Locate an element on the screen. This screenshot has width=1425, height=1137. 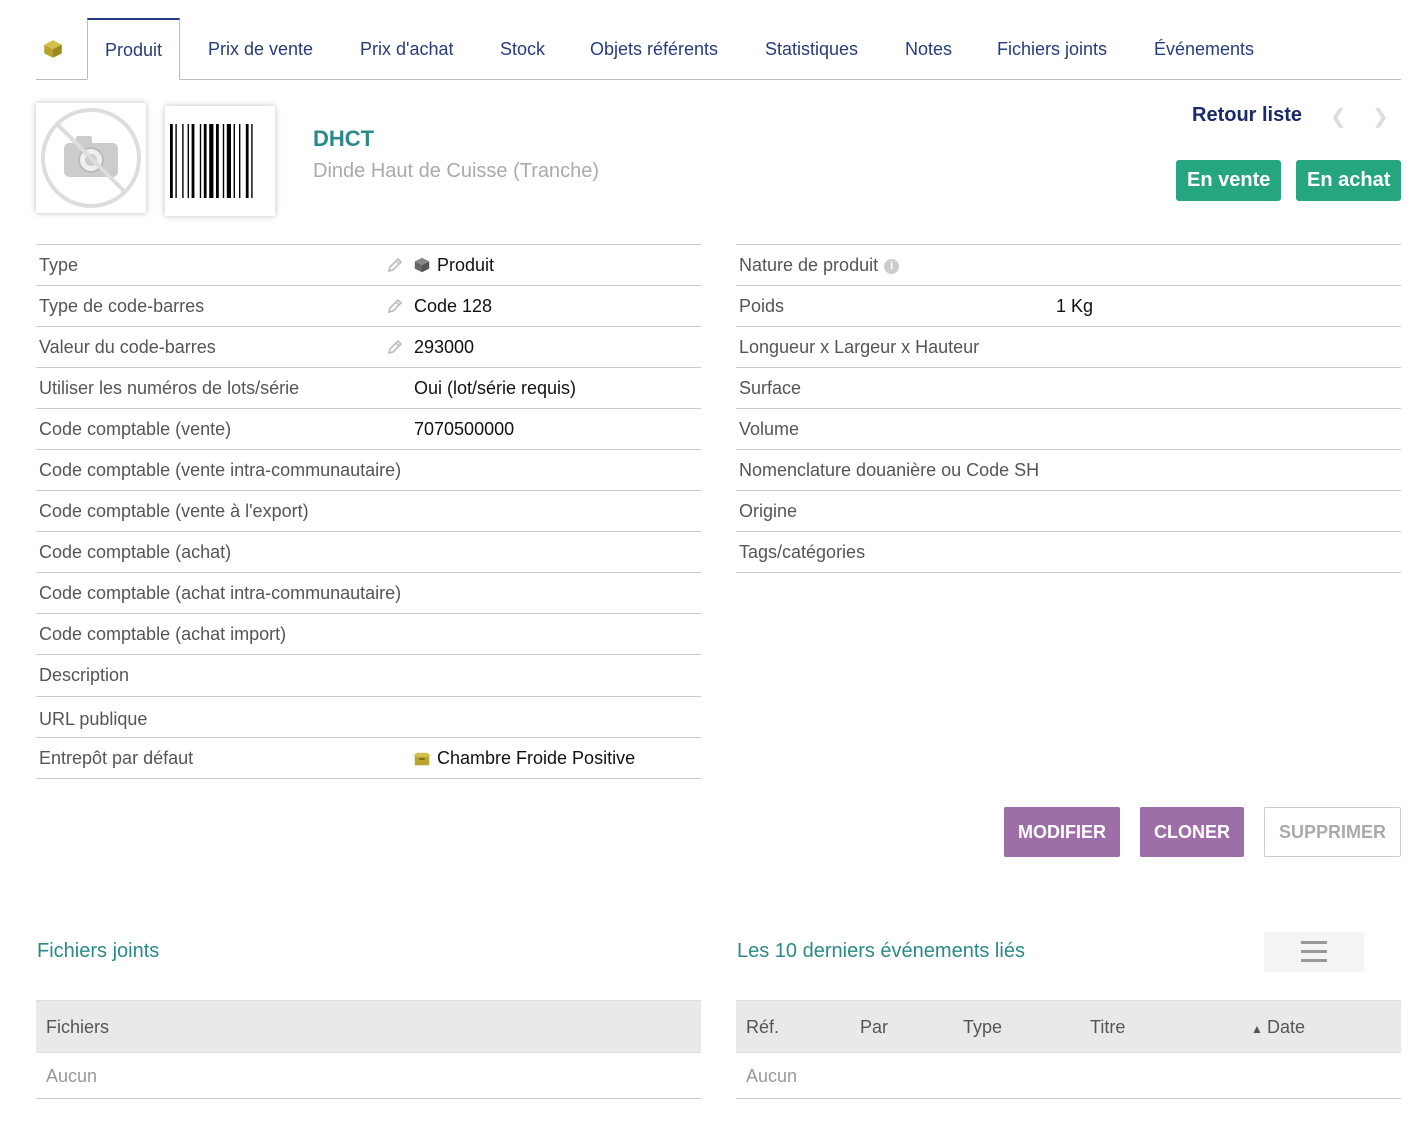
product-label: Dinde Haut de Cuisse (Tranche) is located at coordinates (456, 171).